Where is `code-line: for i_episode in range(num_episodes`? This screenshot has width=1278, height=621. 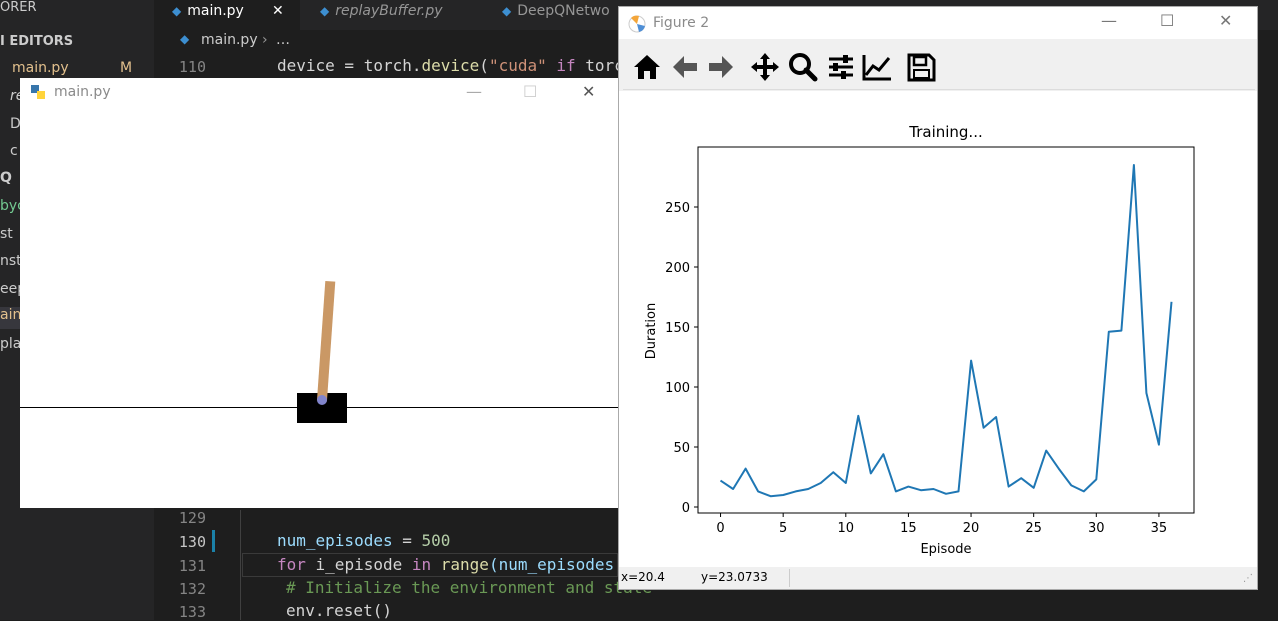
code-line: for i_episode in range(num_episodes is located at coordinates (445, 564).